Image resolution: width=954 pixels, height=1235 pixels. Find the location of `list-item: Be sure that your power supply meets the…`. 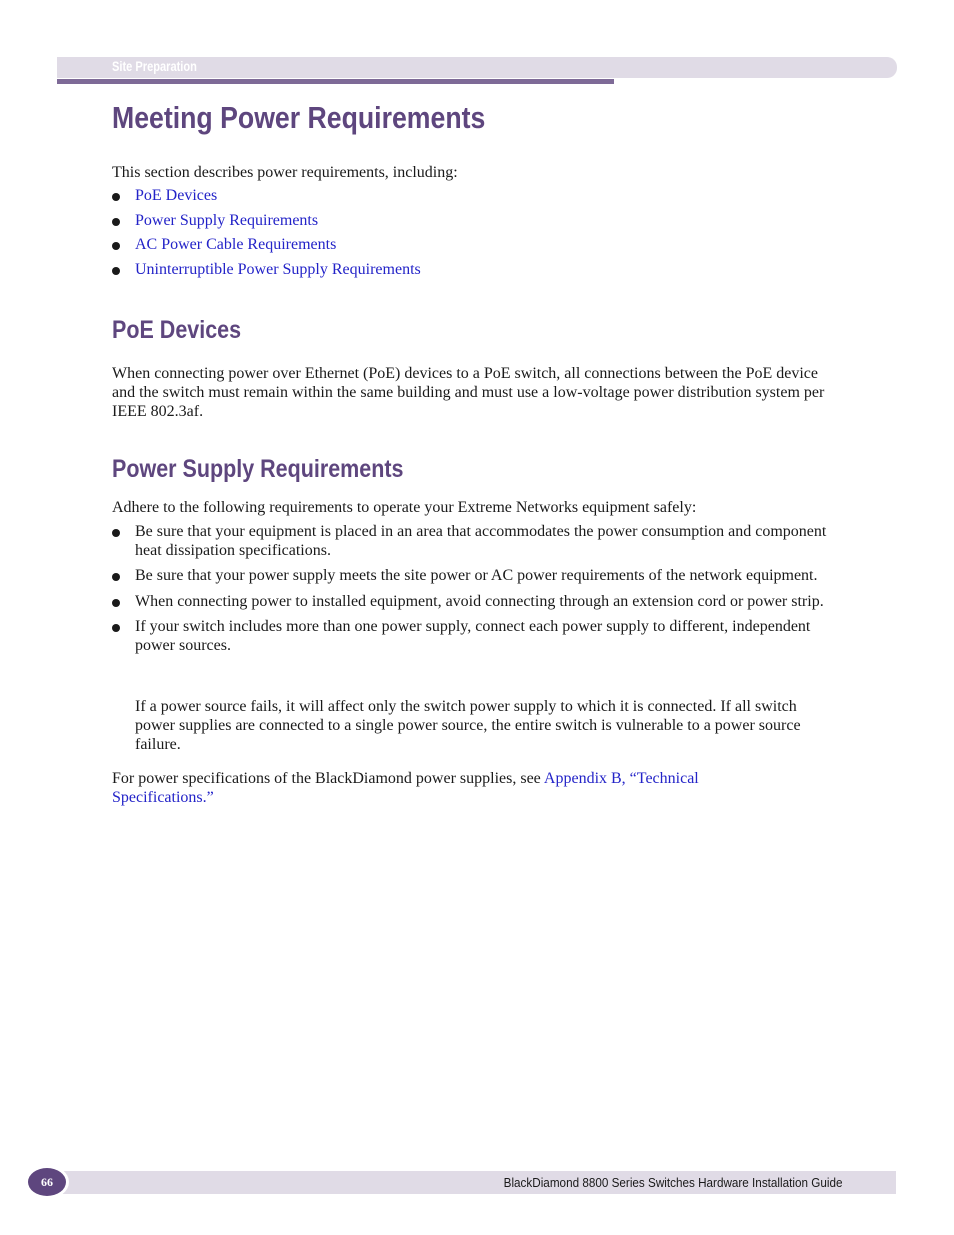

list-item: Be sure that your power supply meets the… is located at coordinates (472, 576).